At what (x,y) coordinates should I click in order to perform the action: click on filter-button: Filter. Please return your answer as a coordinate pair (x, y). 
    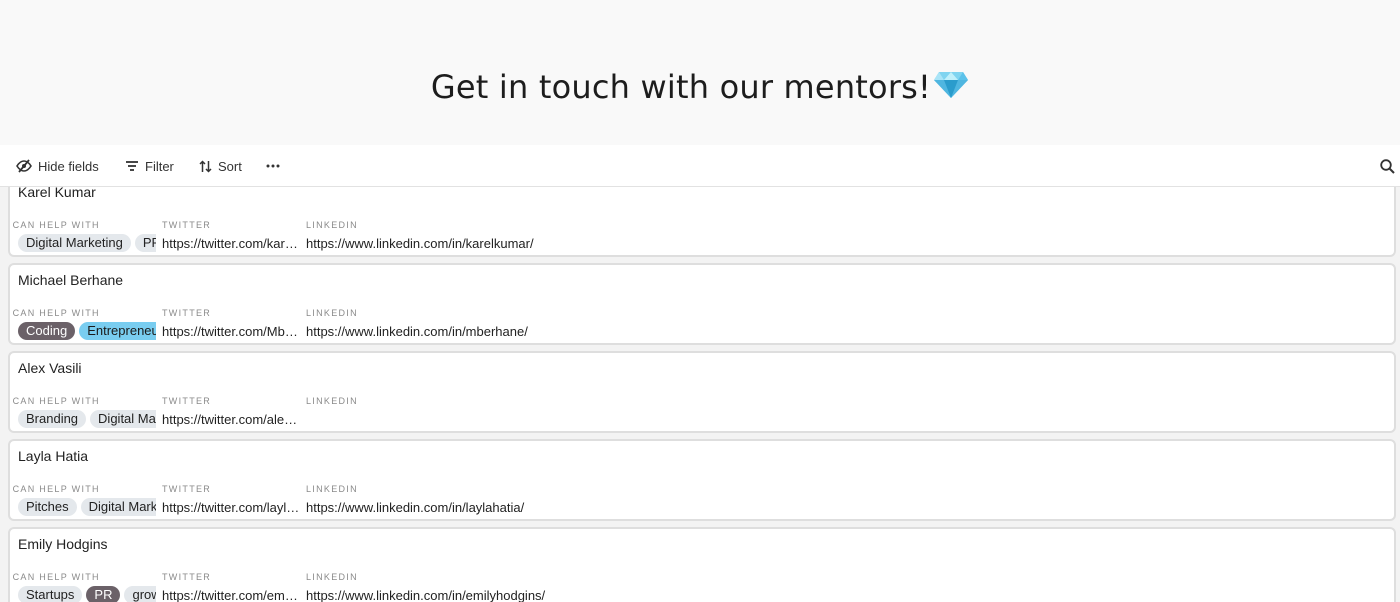
    Looking at the image, I should click on (149, 166).